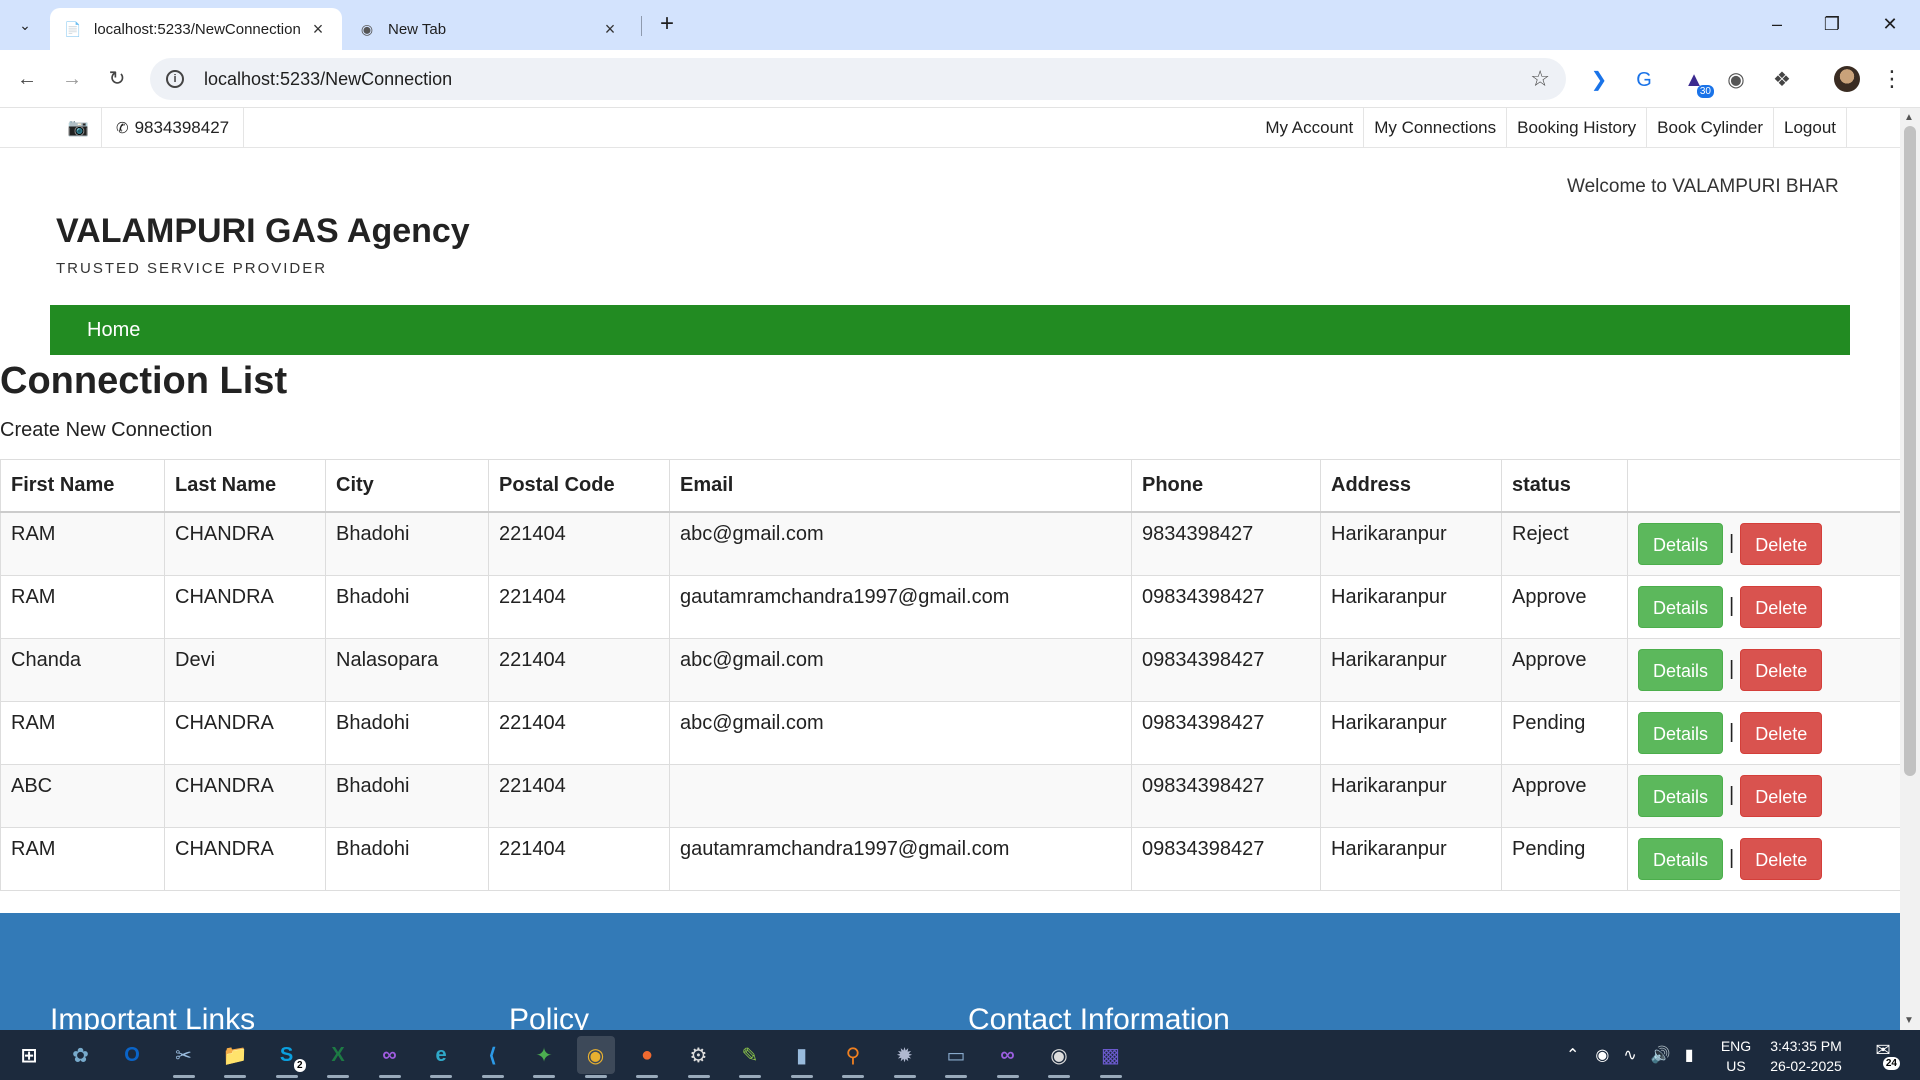 Image resolution: width=1920 pixels, height=1080 pixels. I want to click on table-cell: ABC, so click(82, 795).